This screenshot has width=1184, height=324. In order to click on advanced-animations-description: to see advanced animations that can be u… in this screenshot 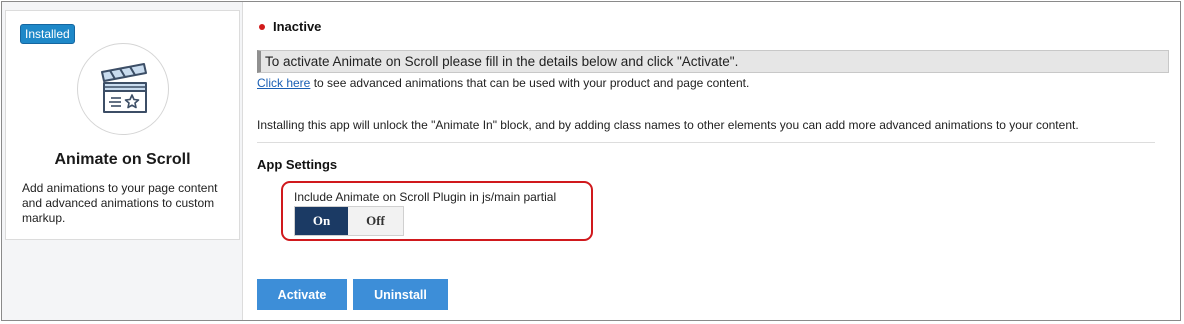, I will do `click(530, 83)`.